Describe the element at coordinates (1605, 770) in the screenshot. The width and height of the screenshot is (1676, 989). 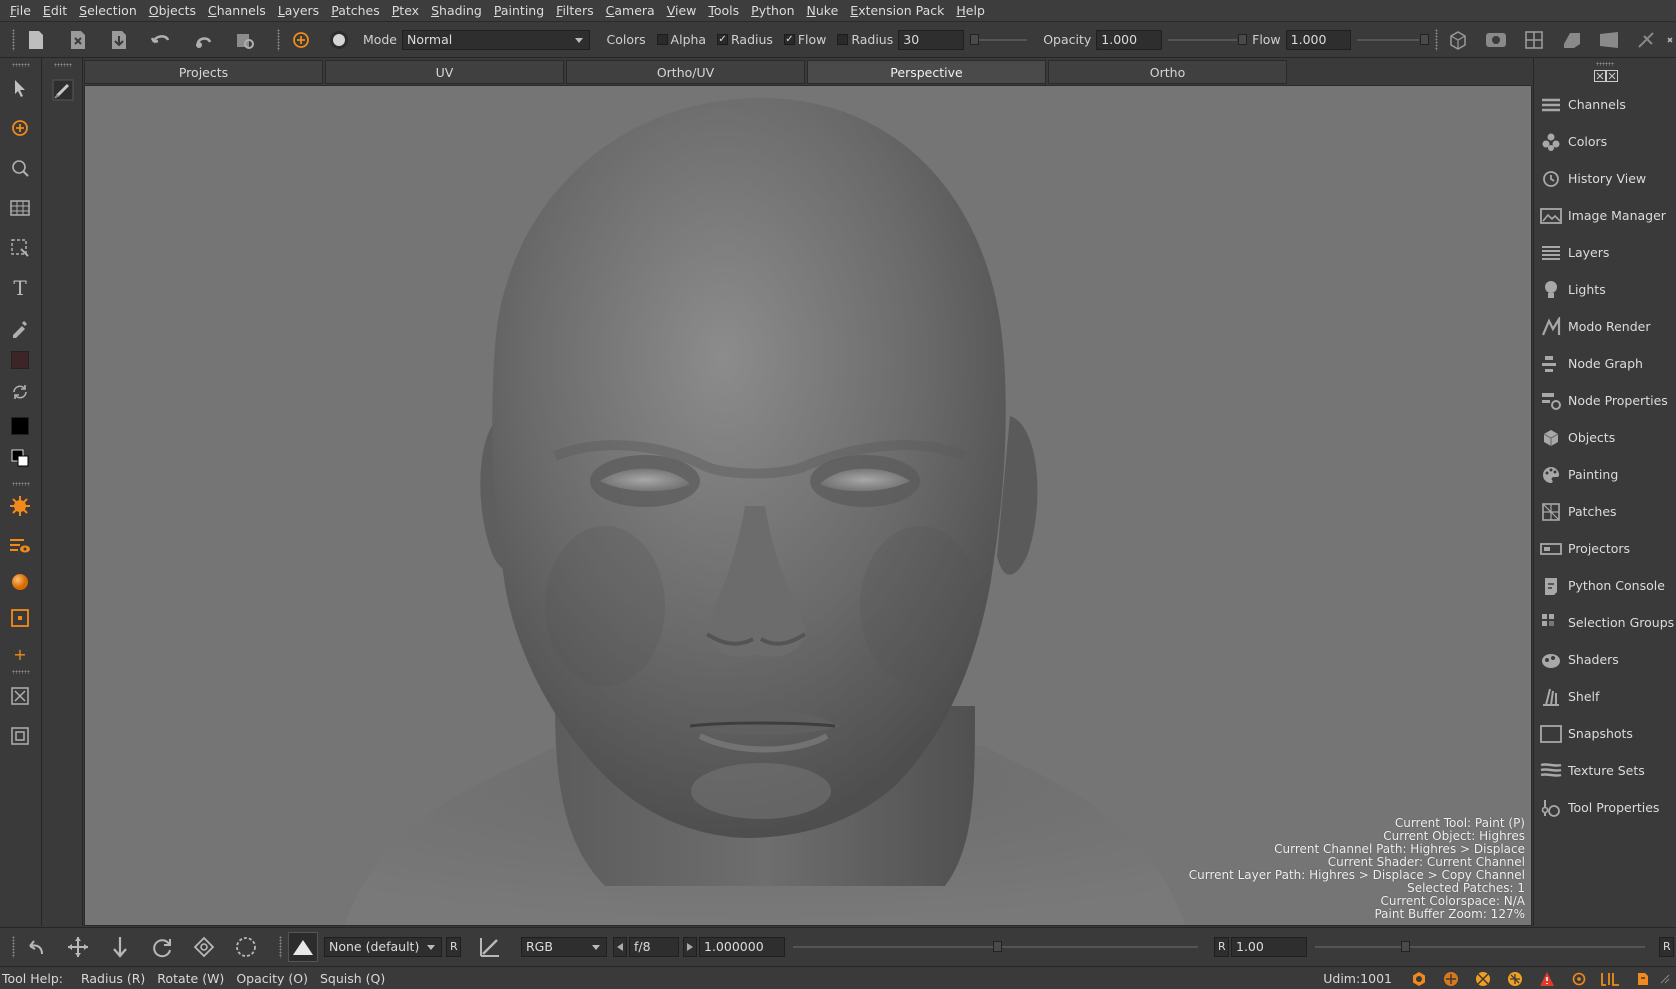
I see `palette-item-texture-sets: Texture Sets` at that location.